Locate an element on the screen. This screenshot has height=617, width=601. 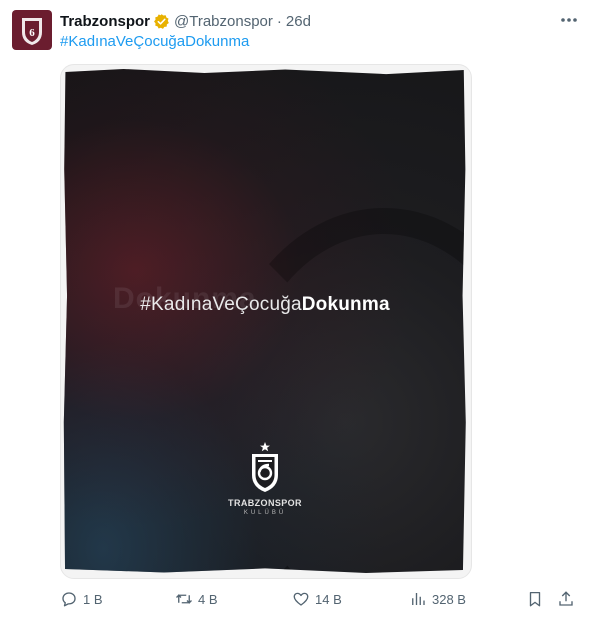
like-icon is located at coordinates (301, 599).